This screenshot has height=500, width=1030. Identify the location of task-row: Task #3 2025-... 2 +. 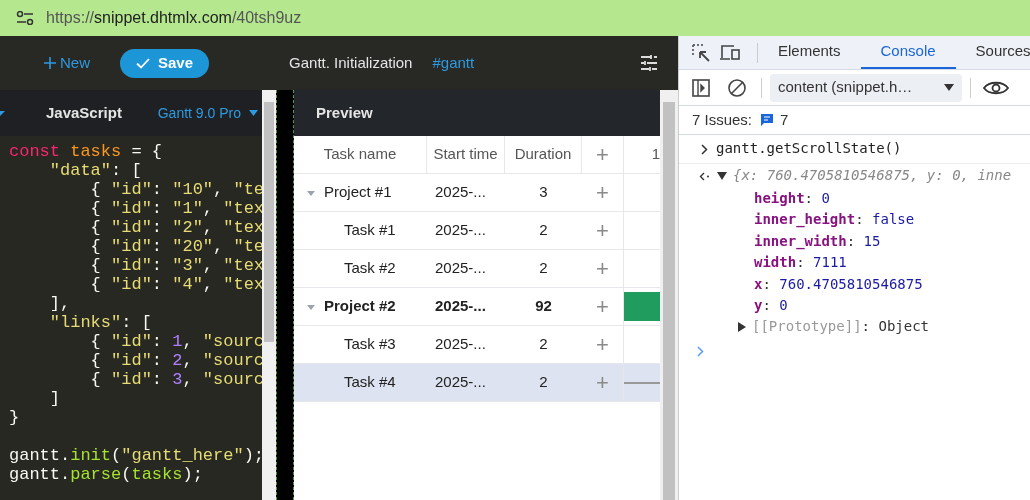
(477, 345).